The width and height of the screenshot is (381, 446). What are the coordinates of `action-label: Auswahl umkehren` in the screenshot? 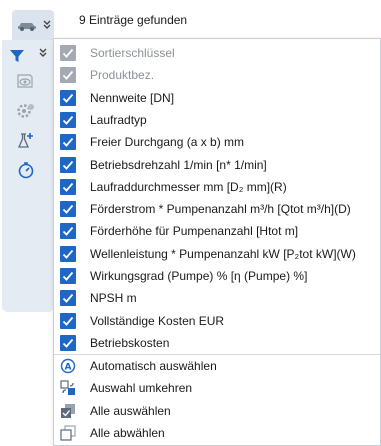 It's located at (141, 388).